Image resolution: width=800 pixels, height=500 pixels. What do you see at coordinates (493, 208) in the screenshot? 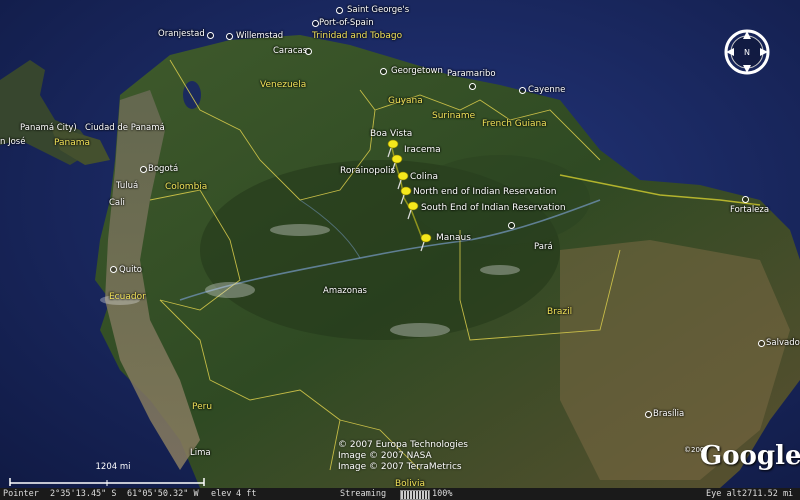
I see `placemark-label-south-end: South End of Indian Reservation` at bounding box center [493, 208].